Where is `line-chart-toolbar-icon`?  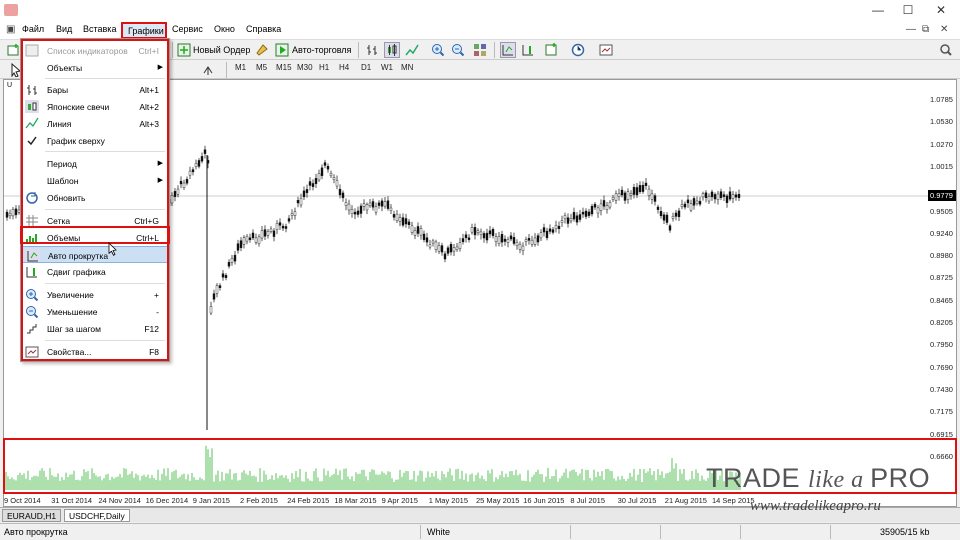 line-chart-toolbar-icon is located at coordinates (412, 50).